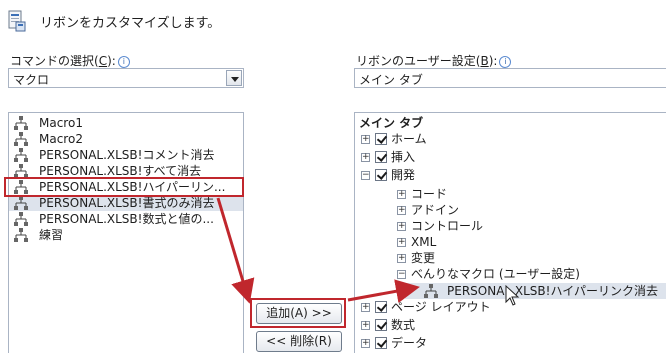 The image size is (666, 353). I want to click on command-source-label: コマンドの選択(C): i, so click(70, 60).